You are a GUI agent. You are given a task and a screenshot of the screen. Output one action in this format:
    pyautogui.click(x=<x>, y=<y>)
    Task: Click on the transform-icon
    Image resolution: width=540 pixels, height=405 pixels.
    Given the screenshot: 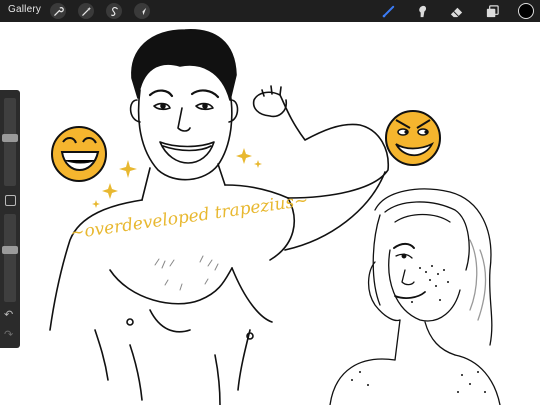 What is the action you would take?
    pyautogui.click(x=142, y=11)
    